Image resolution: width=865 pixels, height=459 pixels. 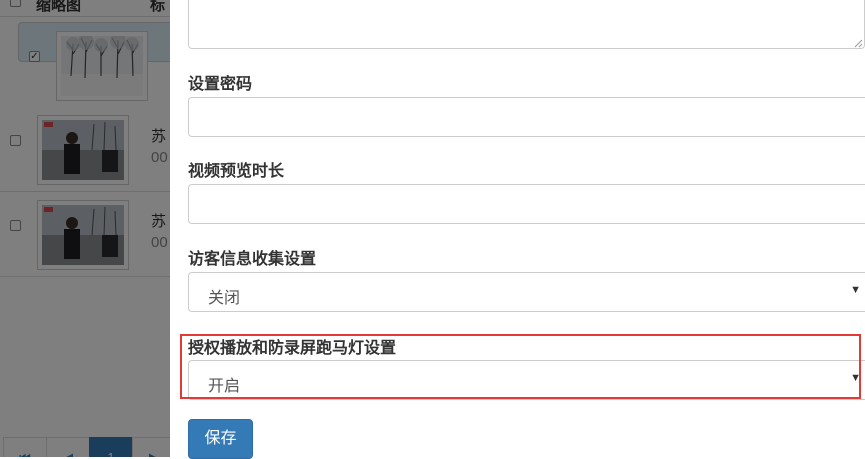 I want to click on password-label: 设置密码, so click(x=220, y=84).